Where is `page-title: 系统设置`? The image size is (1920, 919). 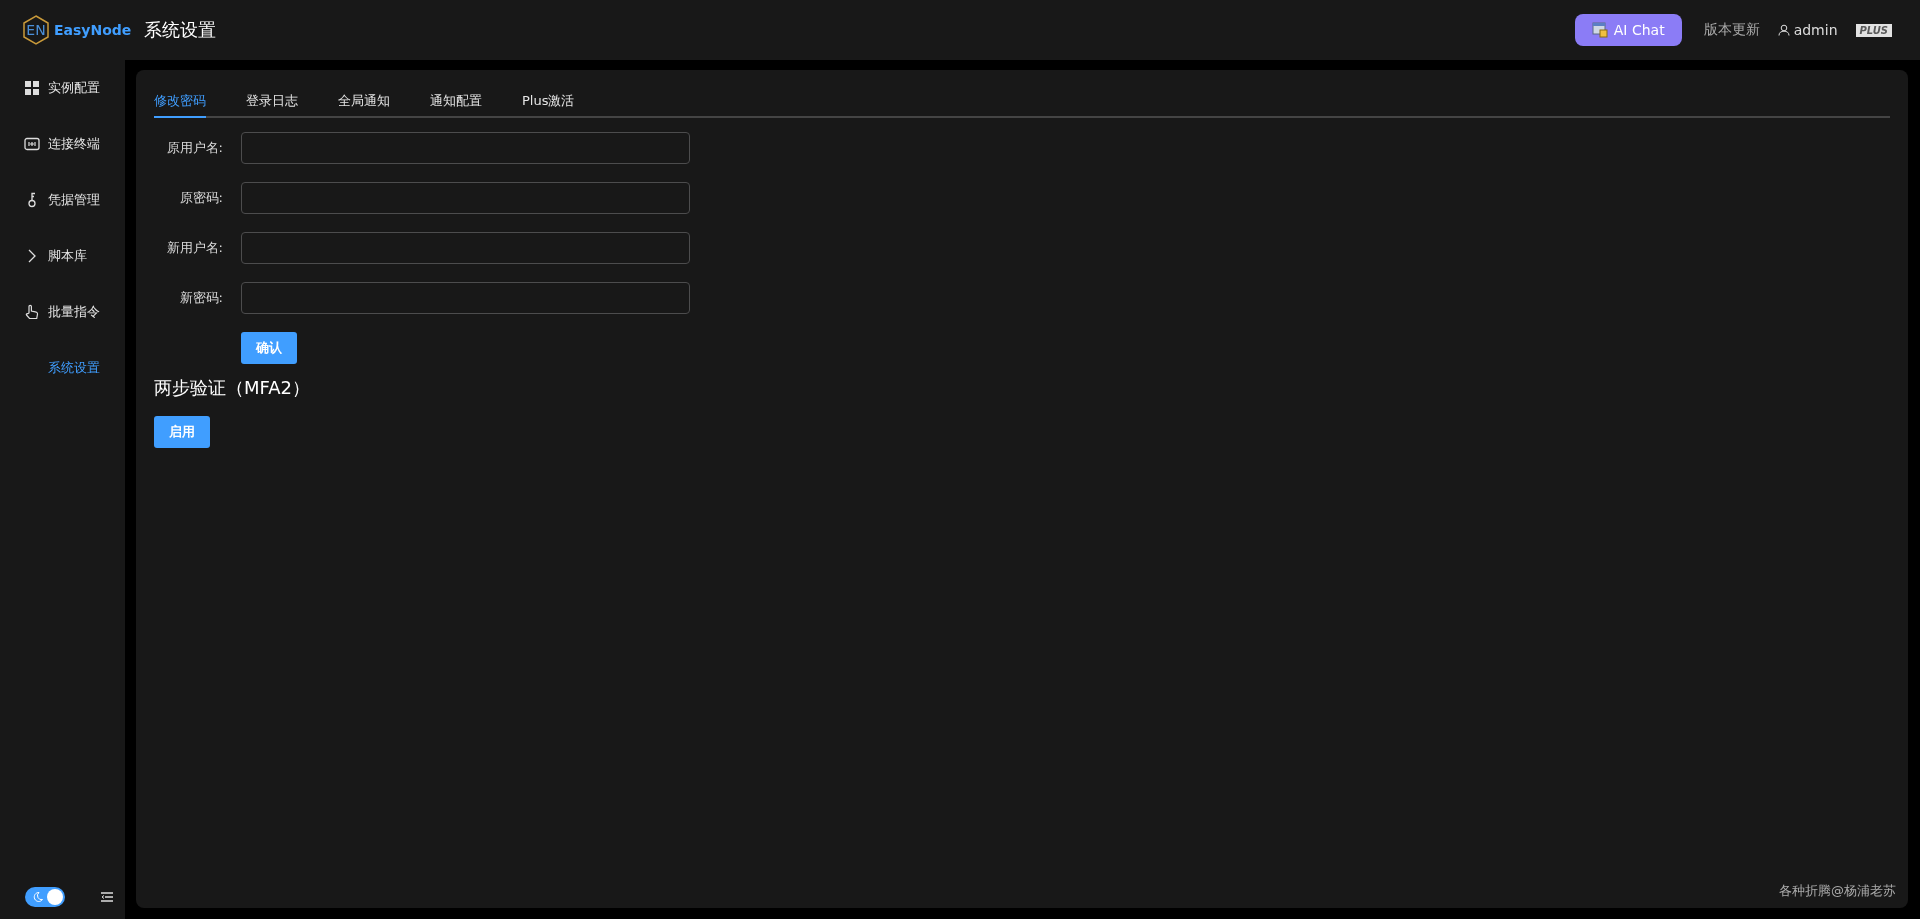 page-title: 系统设置 is located at coordinates (180, 30).